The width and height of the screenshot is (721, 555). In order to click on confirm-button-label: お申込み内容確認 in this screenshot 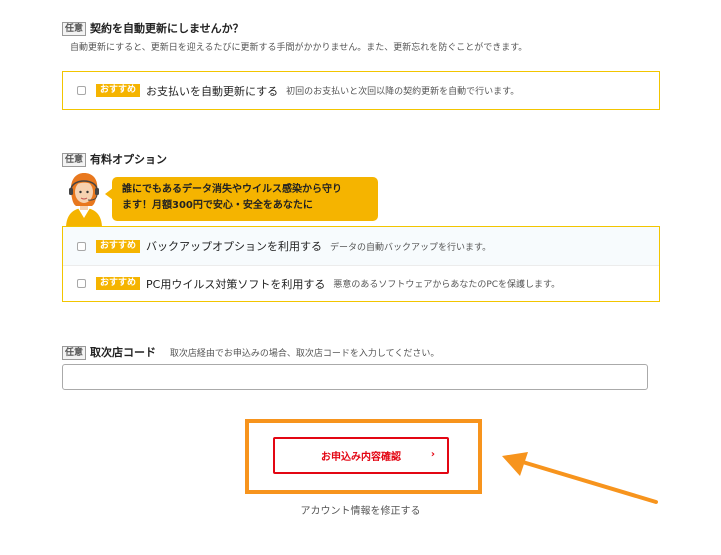, I will do `click(361, 457)`.